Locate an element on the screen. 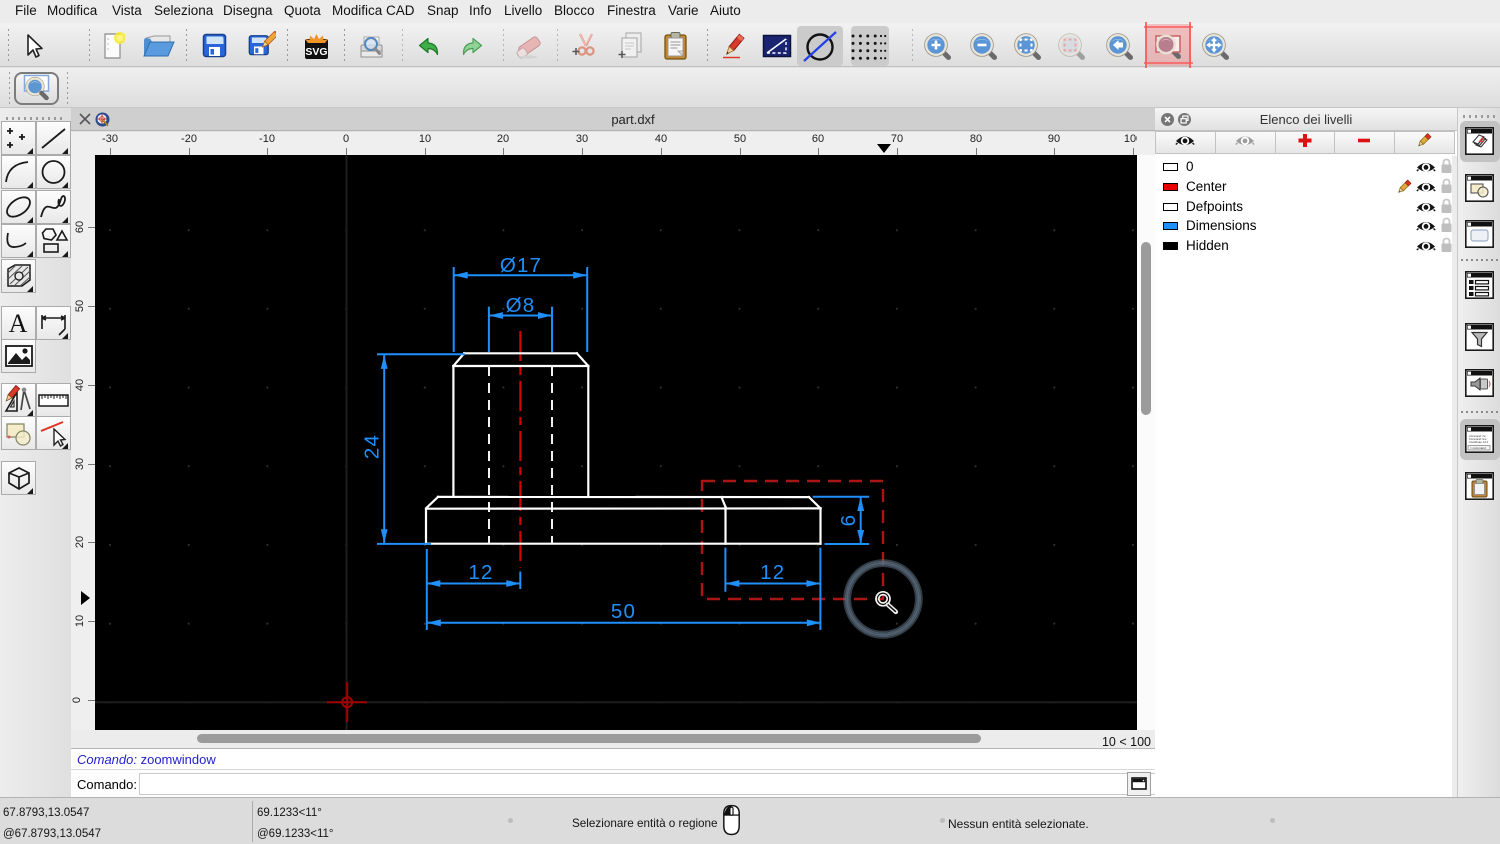 Image resolution: width=1500 pixels, height=844 pixels. svg-text: Coordinate: 10,0 is located at coordinates (1479, 442).